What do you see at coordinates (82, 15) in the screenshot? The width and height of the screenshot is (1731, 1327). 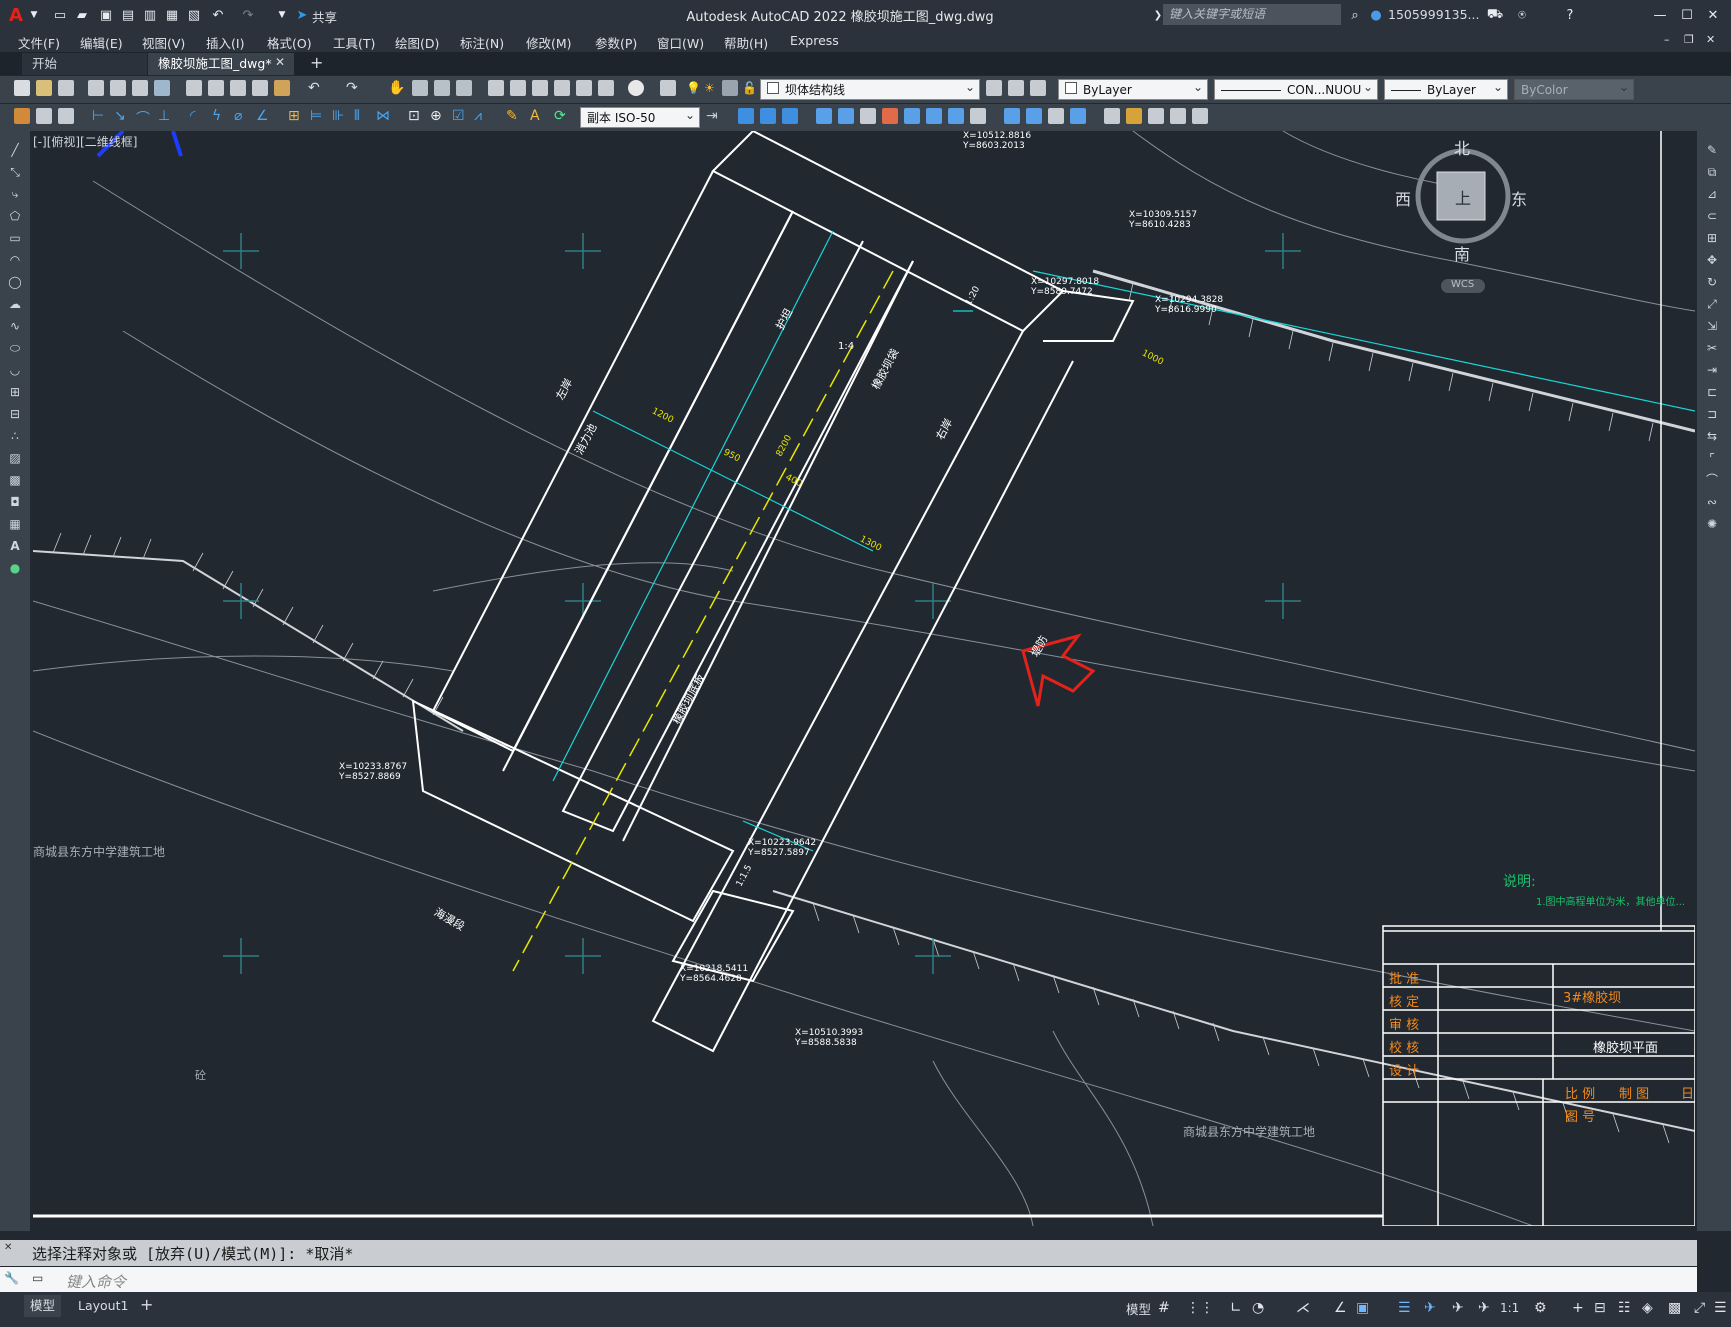 I see `open-icon: ▰` at bounding box center [82, 15].